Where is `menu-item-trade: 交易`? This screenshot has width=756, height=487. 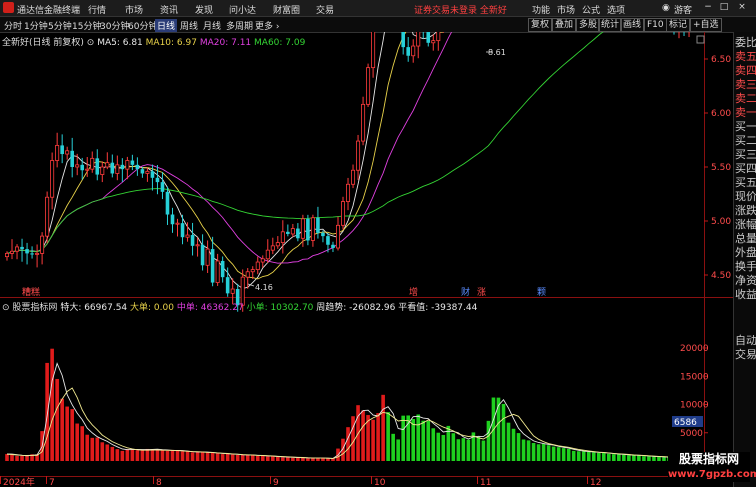
menu-item-trade: 交易 is located at coordinates (325, 9).